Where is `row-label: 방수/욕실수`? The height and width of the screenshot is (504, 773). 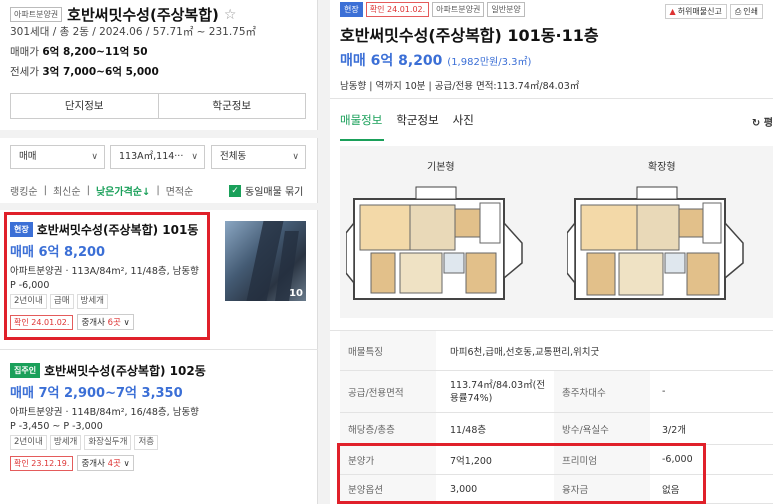 row-label: 방수/욕실수 is located at coordinates (602, 428).